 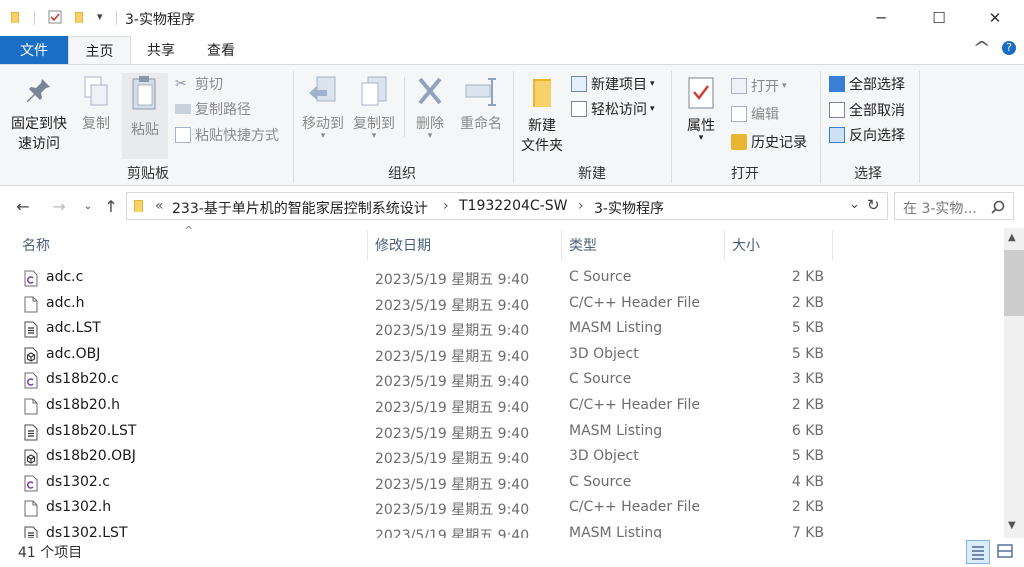 What do you see at coordinates (323, 108) in the screenshot?
I see `move-to-button: 移动到 ▾` at bounding box center [323, 108].